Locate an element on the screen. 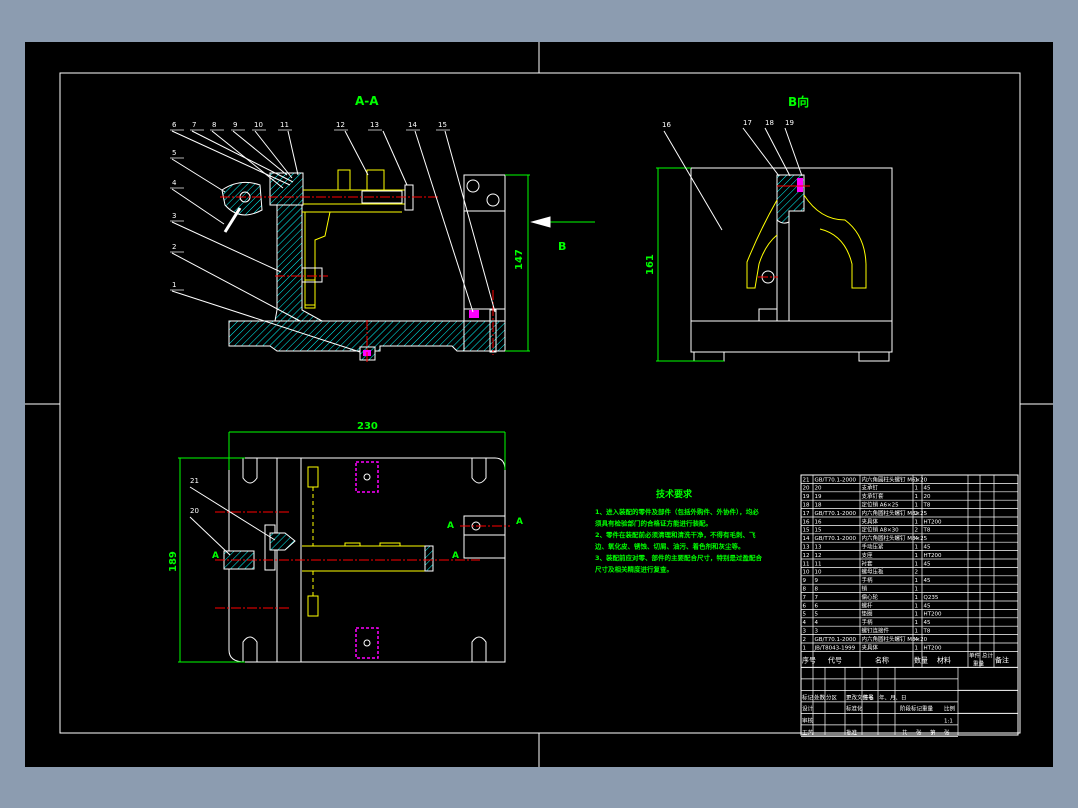 This screenshot has width=1078, height=808. parts-cell: 螺钉连接件 is located at coordinates (876, 631).